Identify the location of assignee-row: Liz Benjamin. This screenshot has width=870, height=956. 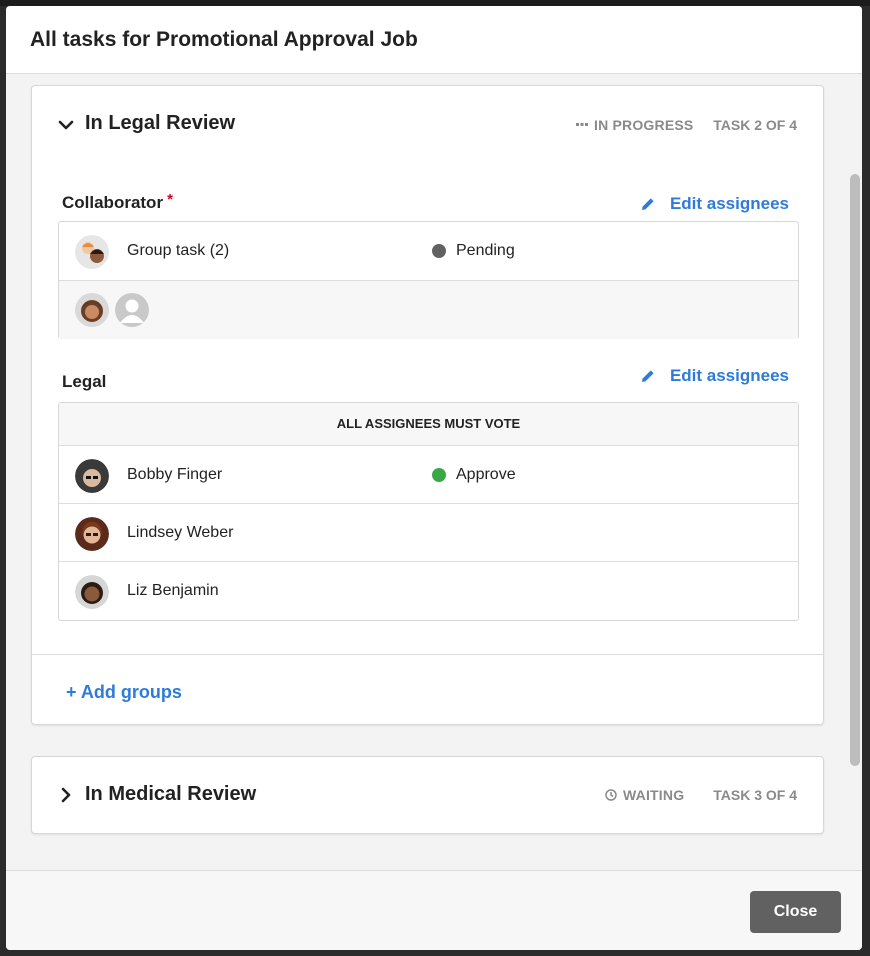
(428, 591).